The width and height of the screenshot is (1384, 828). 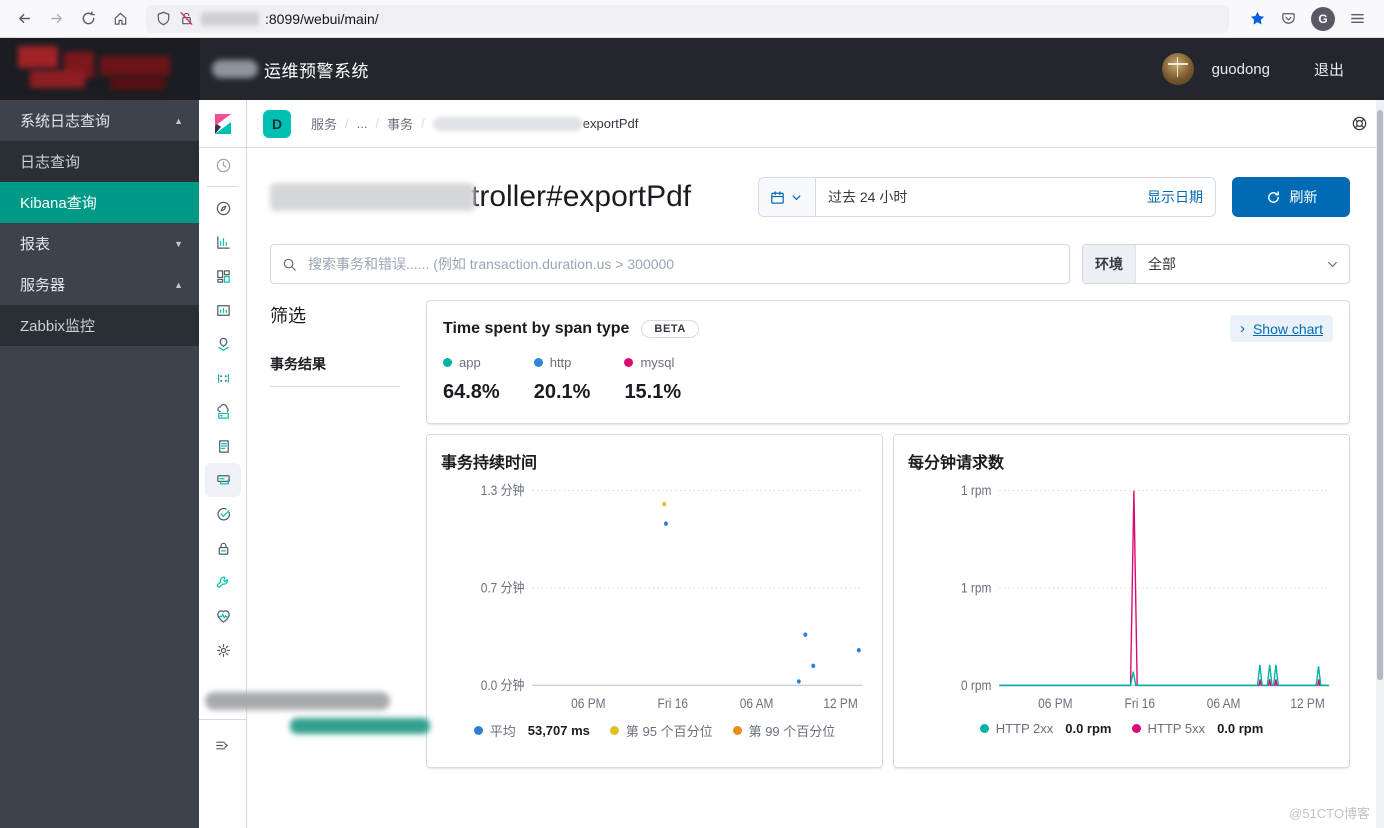 I want to click on username: guodong, so click(x=1240, y=69).